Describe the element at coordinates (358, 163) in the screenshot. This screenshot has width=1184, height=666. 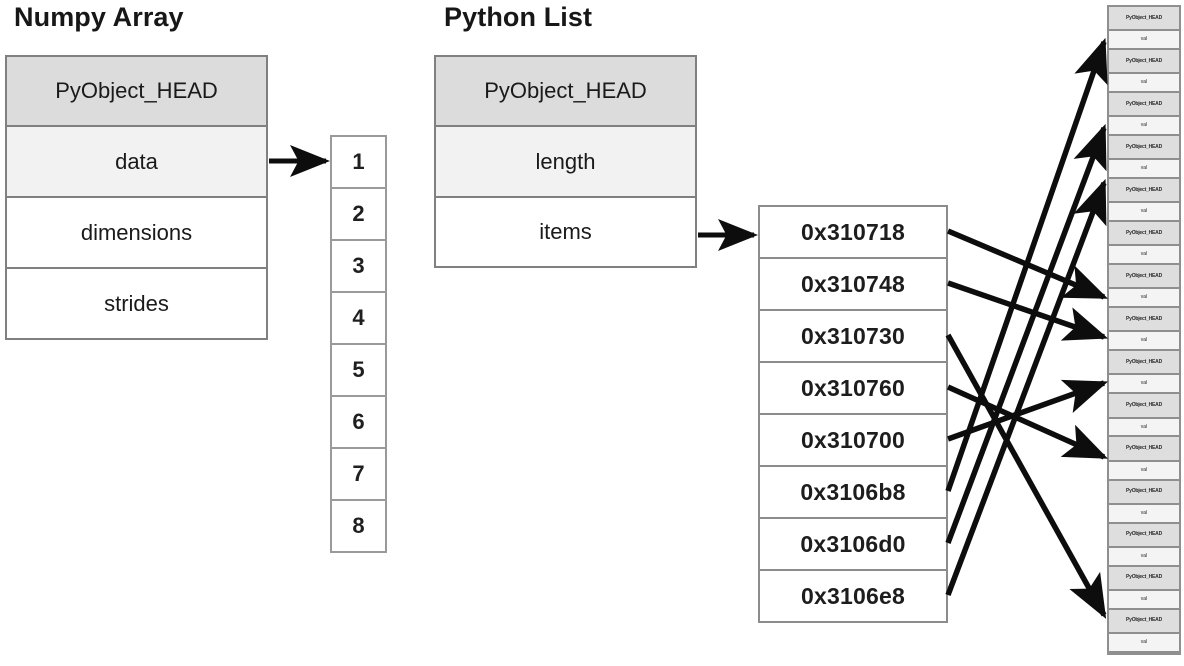
I see `data-cell: 1` at that location.